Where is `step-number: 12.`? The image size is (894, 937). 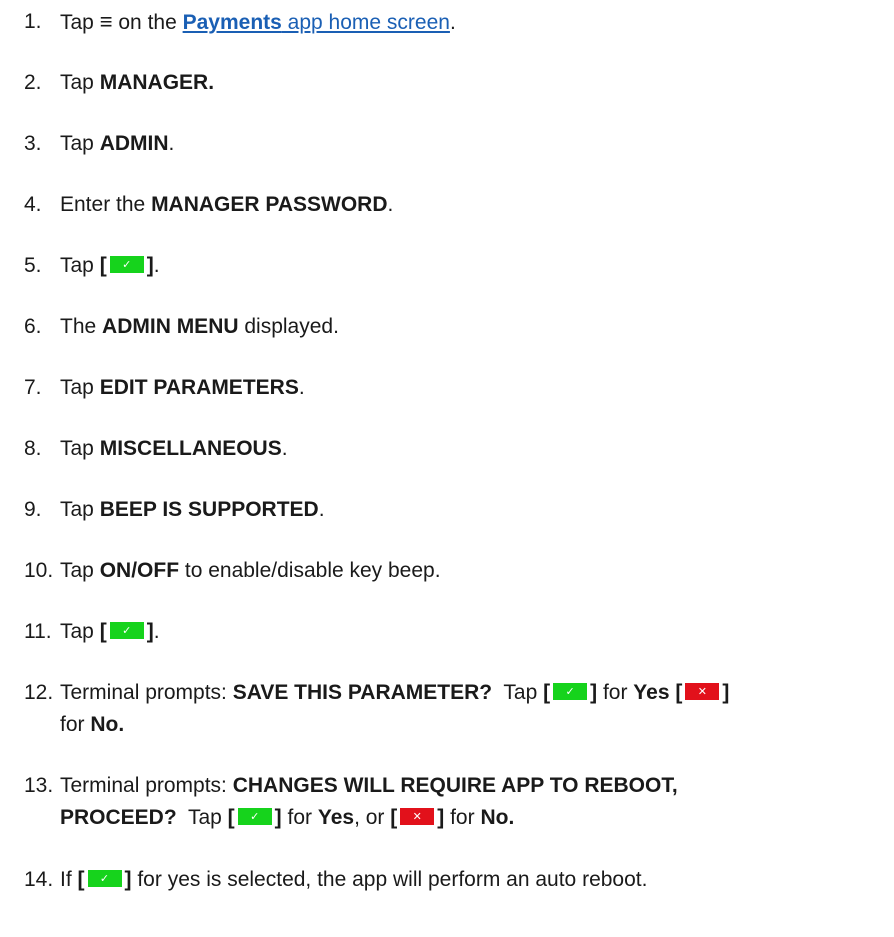
step-number: 12. is located at coordinates (39, 692).